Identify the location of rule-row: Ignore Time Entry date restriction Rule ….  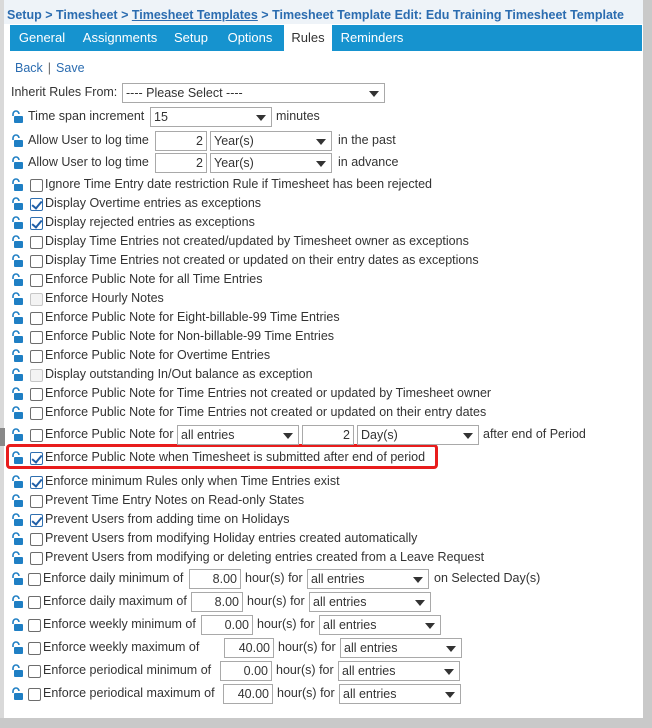
(326, 185).